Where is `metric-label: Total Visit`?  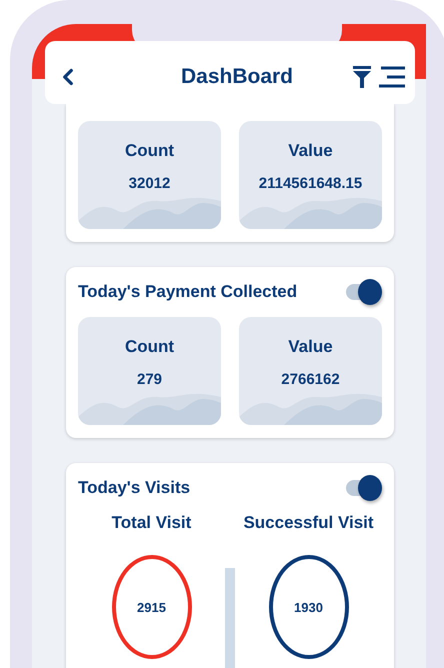 metric-label: Total Visit is located at coordinates (152, 523).